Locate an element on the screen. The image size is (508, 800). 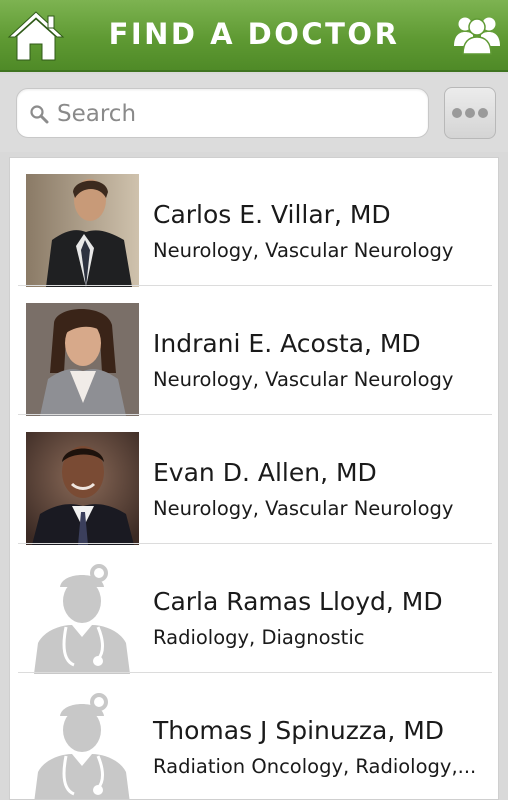
doctor-name: Carla Ramas Lloyd, MD is located at coordinates (298, 601).